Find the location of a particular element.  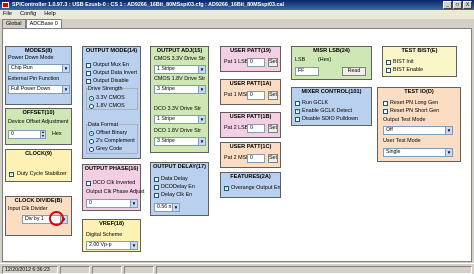

dco-delay-label: DCODelay En is located at coordinates (178, 187).